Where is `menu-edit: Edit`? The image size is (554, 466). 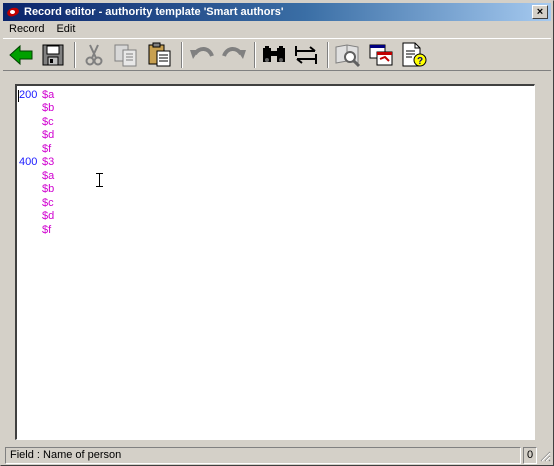 menu-edit: Edit is located at coordinates (65, 29).